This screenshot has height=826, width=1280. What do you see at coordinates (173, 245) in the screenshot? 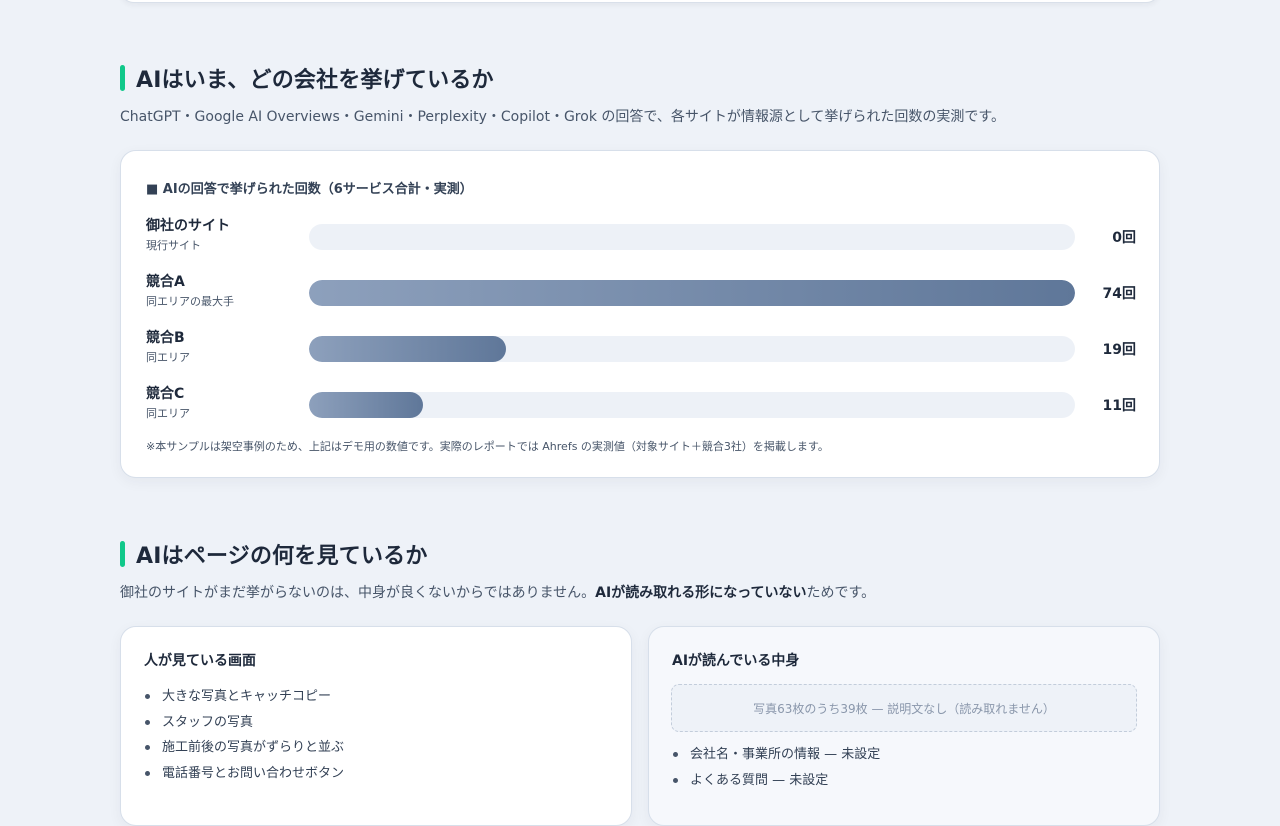
I see `bar-sublabel: 現行サイト` at bounding box center [173, 245].